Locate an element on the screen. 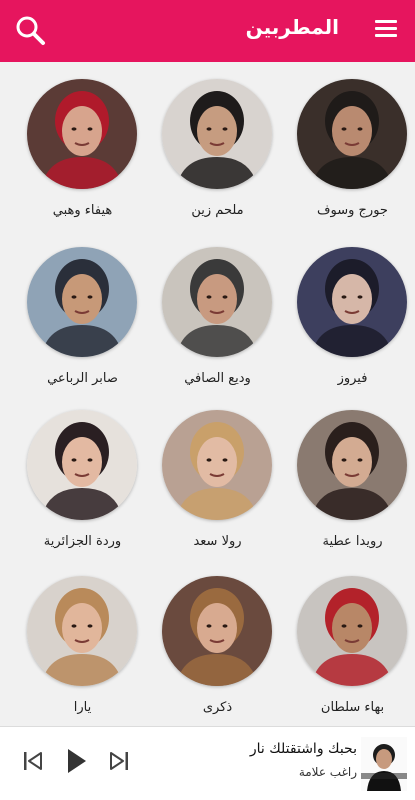  artist-name: رولا سعد is located at coordinates (217, 541).